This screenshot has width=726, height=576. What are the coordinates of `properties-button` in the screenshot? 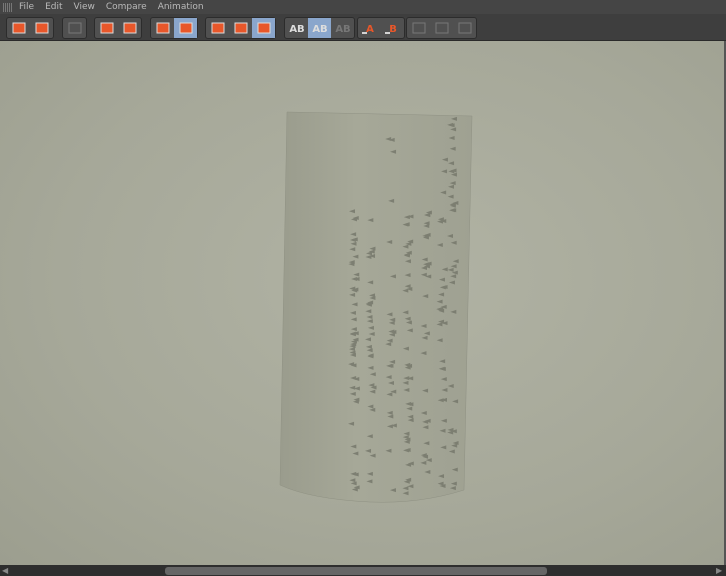 It's located at (185, 28).